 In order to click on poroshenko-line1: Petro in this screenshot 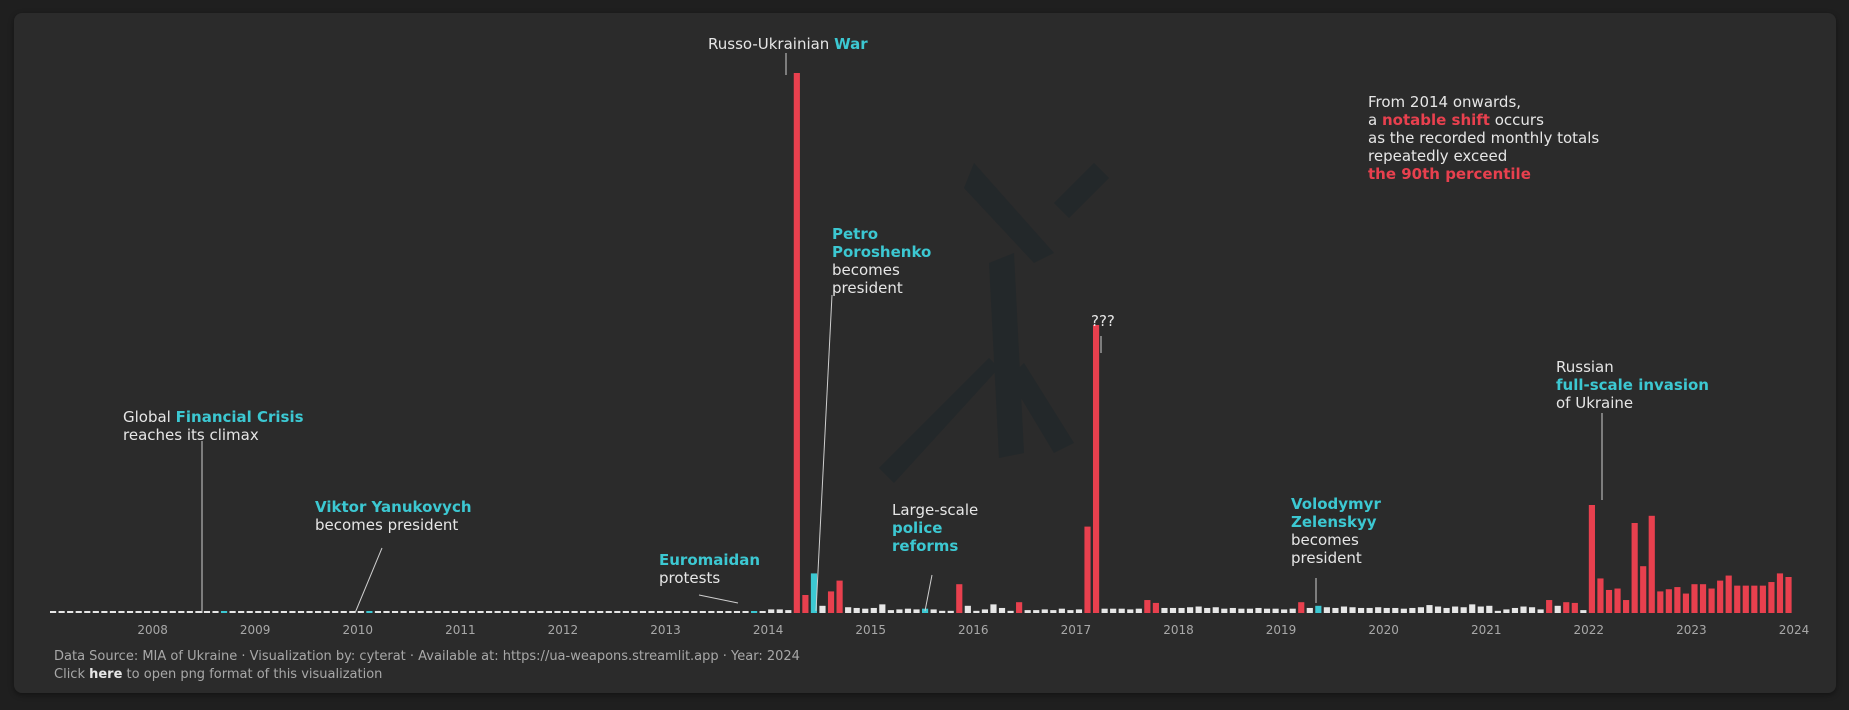, I will do `click(855, 234)`.